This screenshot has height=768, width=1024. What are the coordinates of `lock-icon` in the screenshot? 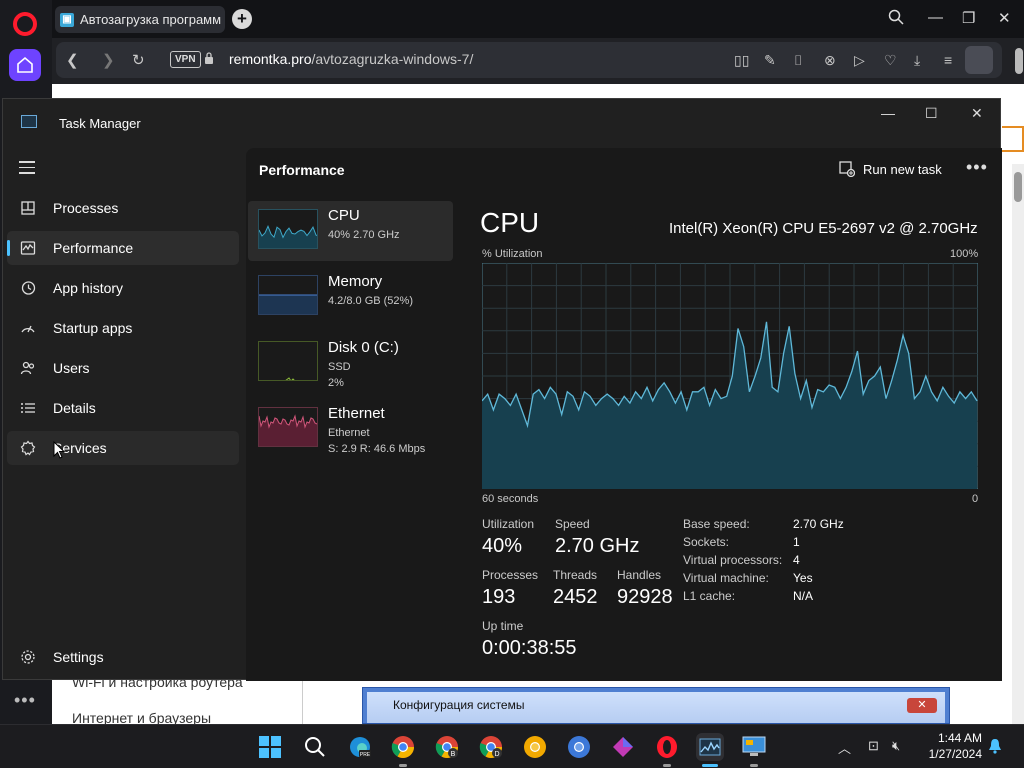 It's located at (209, 57).